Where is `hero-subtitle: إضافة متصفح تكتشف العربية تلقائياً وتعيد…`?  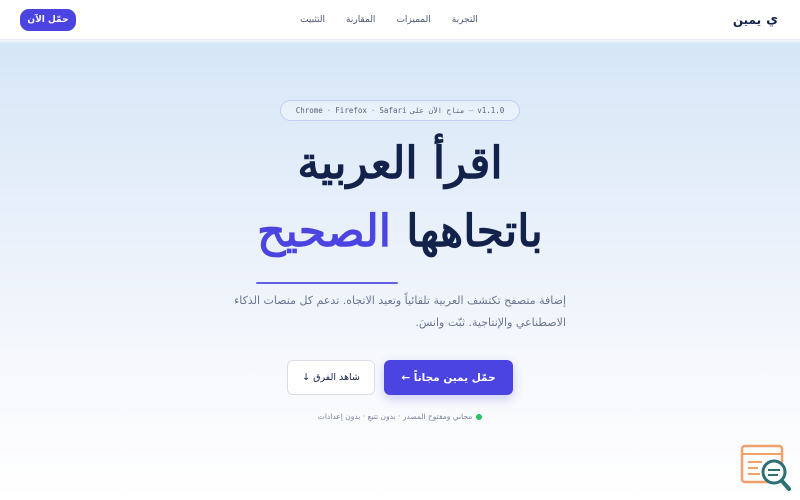
hero-subtitle: إضافة متصفح تكتشف العربية تلقائياً وتعيد… is located at coordinates (400, 311).